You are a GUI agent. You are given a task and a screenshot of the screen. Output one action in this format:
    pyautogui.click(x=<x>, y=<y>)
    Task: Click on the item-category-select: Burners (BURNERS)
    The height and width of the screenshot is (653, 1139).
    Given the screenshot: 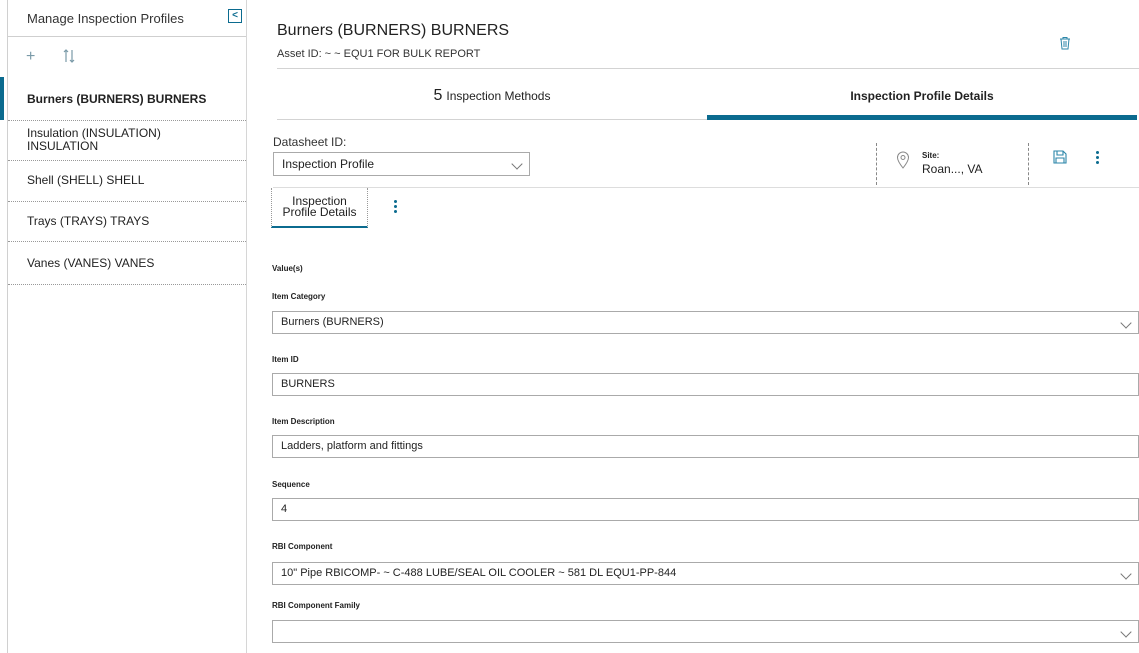 What is the action you would take?
    pyautogui.click(x=705, y=322)
    